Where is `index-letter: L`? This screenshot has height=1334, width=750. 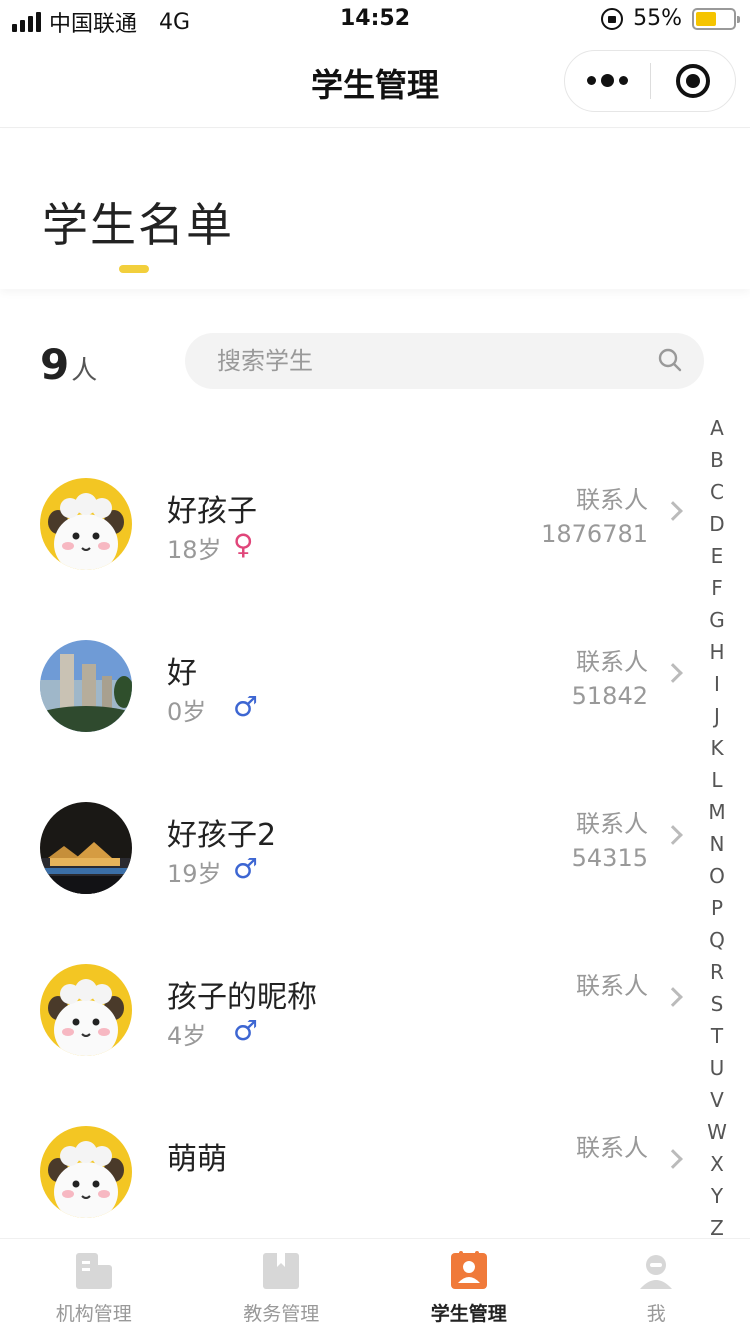
index-letter: L is located at coordinates (717, 780).